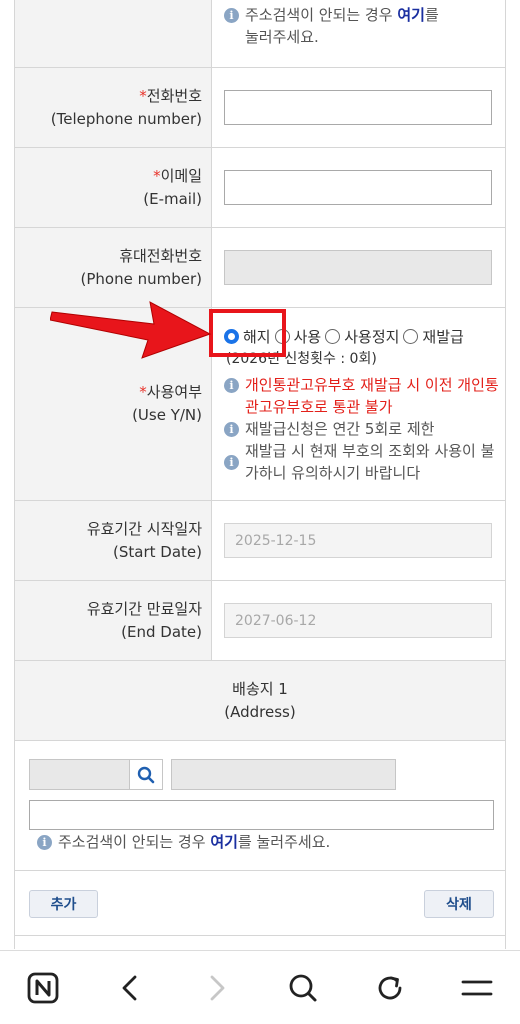  I want to click on address-header: 배송지 1 (Address), so click(260, 701).